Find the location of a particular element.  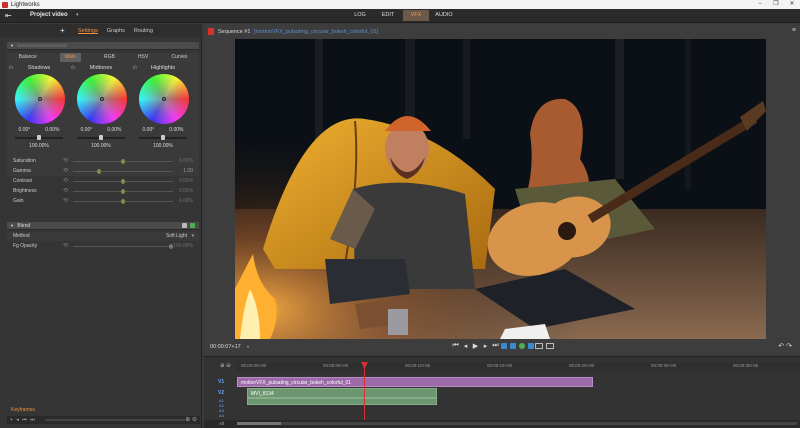

tab-main: Main is located at coordinates (70, 57).